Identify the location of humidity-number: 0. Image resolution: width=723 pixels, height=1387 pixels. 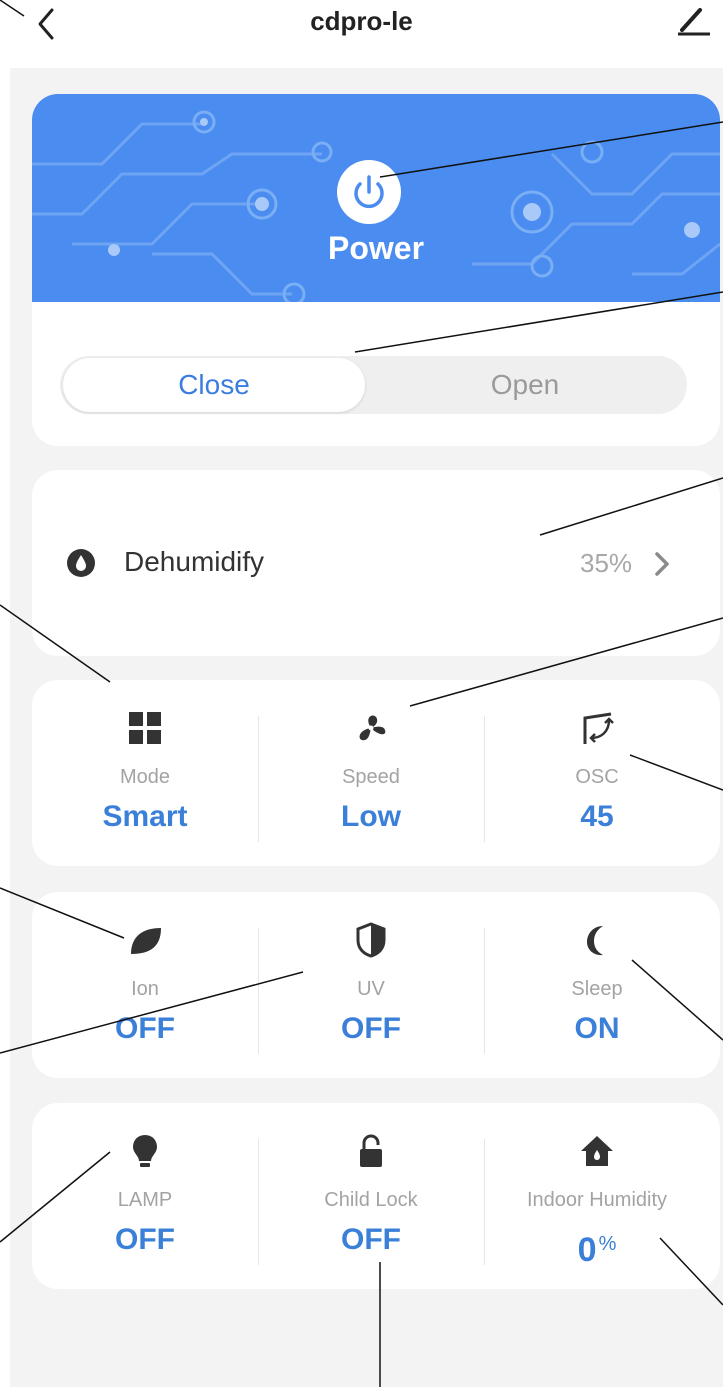
(587, 1250).